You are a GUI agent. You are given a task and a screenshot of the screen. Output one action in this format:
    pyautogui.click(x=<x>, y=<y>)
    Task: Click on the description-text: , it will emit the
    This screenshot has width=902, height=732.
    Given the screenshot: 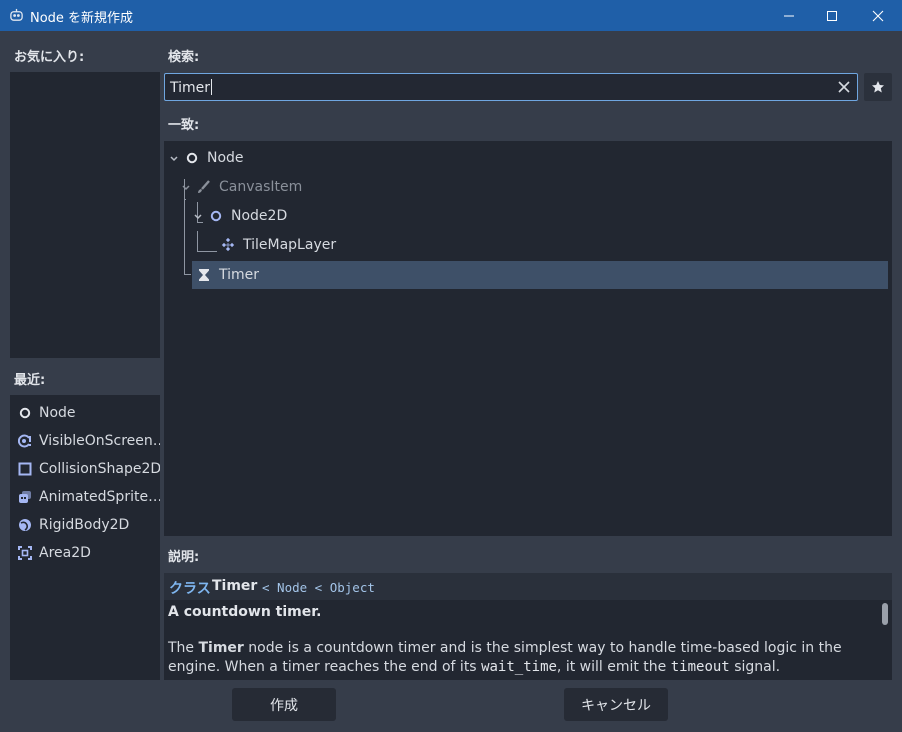 What is the action you would take?
    pyautogui.click(x=613, y=667)
    